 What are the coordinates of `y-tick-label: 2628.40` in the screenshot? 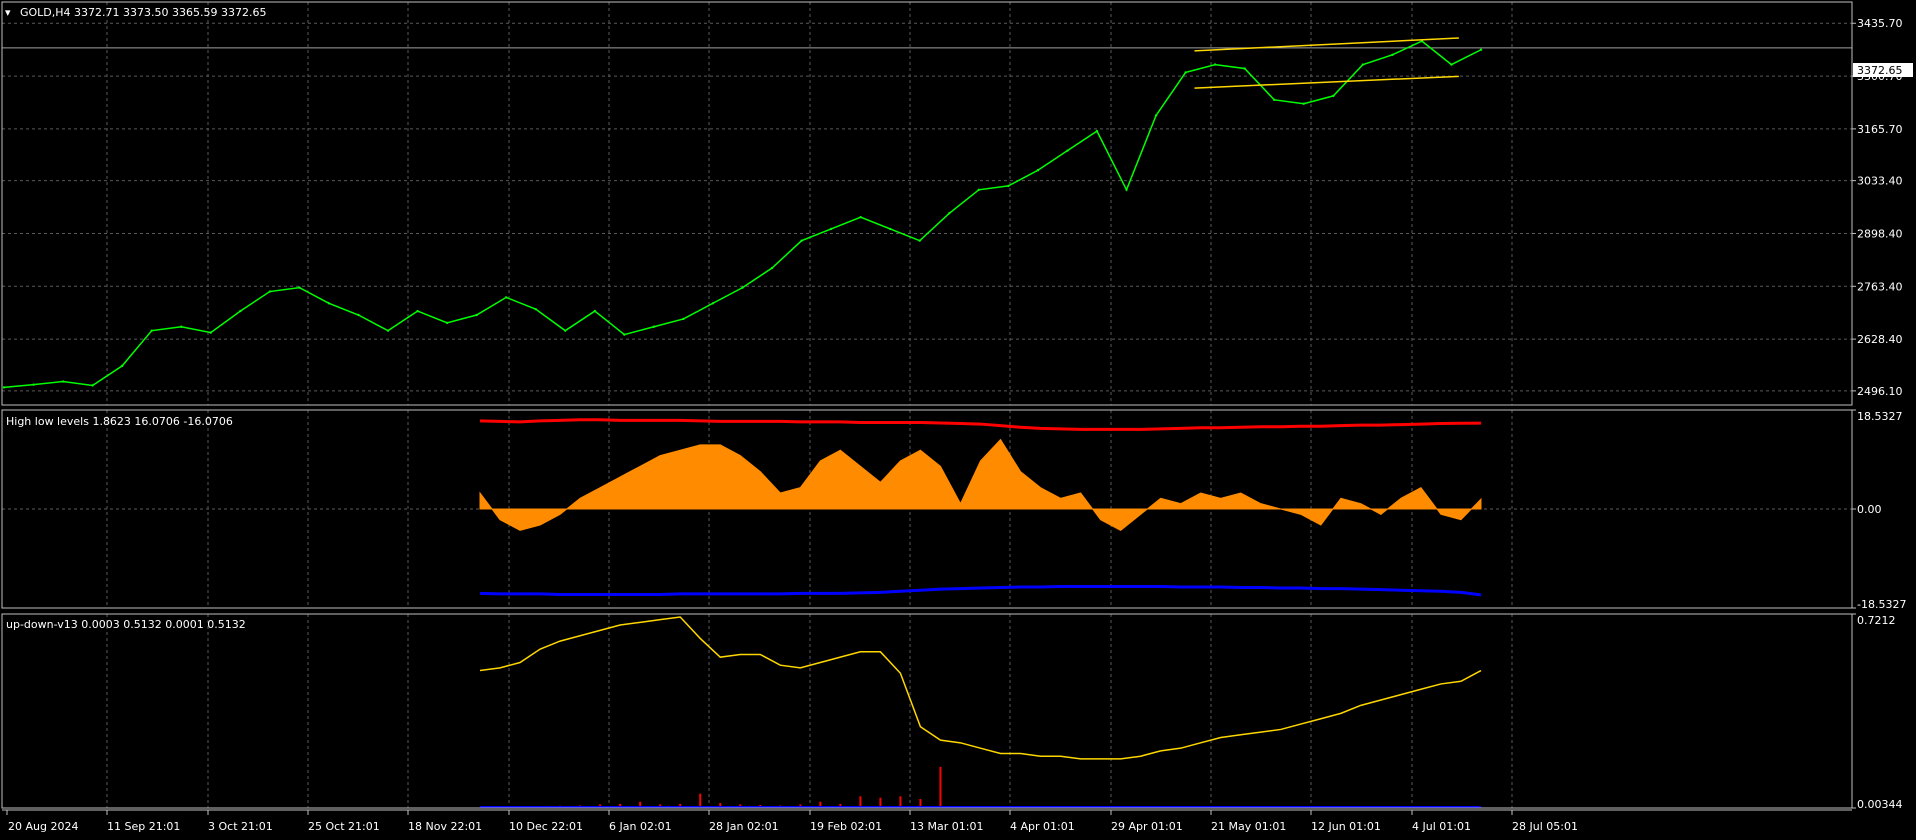 It's located at (1880, 339).